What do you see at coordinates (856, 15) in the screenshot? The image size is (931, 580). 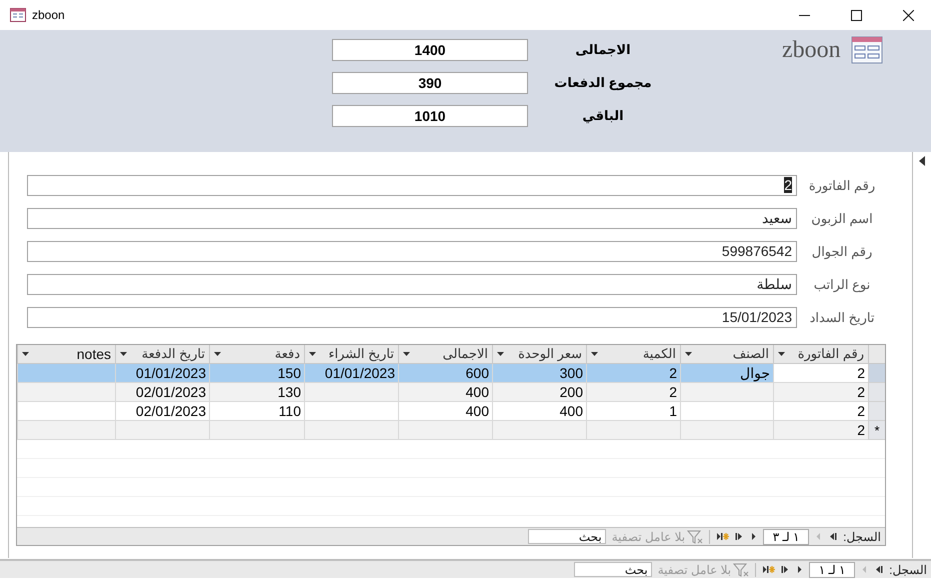 I see `maximize-icon` at bounding box center [856, 15].